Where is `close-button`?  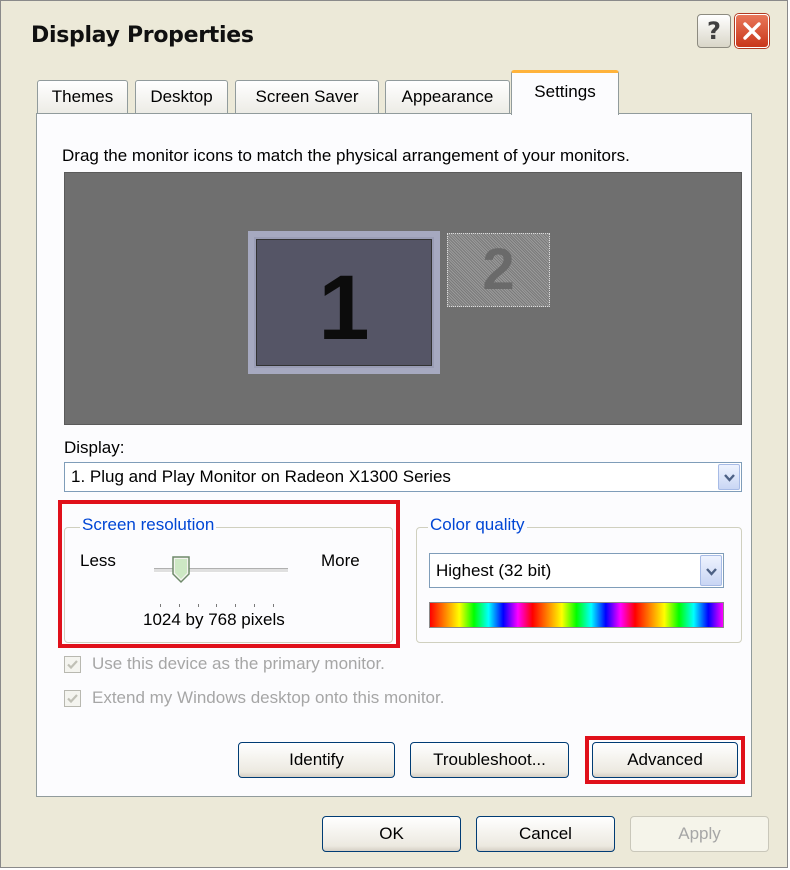
close-button is located at coordinates (752, 31).